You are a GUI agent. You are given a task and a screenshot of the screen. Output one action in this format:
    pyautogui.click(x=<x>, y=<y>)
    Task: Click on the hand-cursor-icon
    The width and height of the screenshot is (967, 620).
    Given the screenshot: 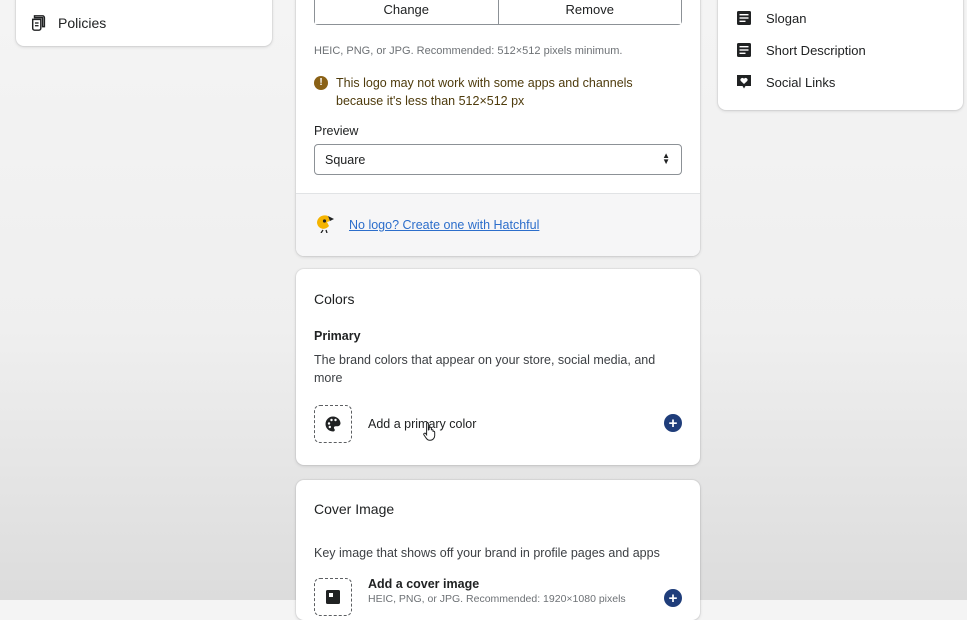 What is the action you would take?
    pyautogui.click(x=429, y=431)
    